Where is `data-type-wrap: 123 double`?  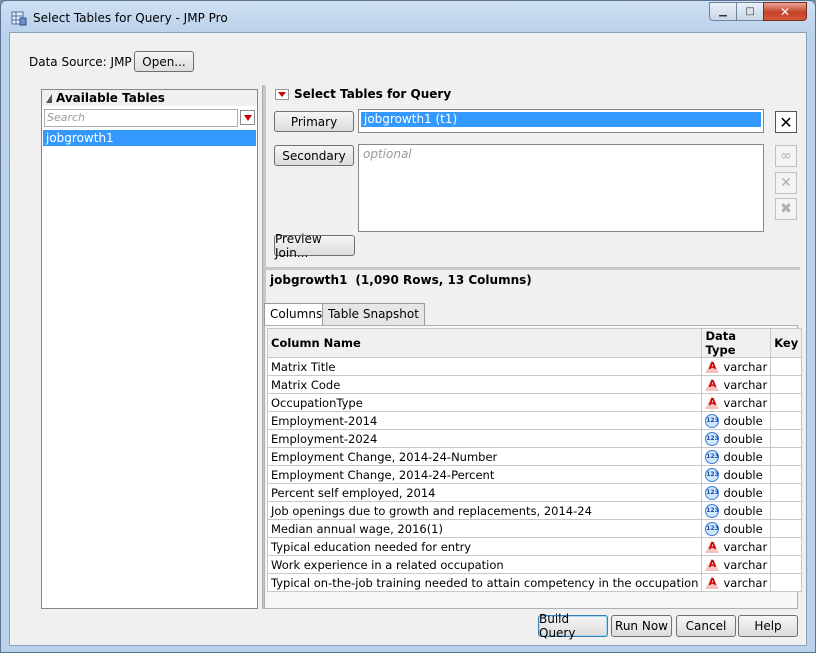
data-type-wrap: 123 double is located at coordinates (736, 420).